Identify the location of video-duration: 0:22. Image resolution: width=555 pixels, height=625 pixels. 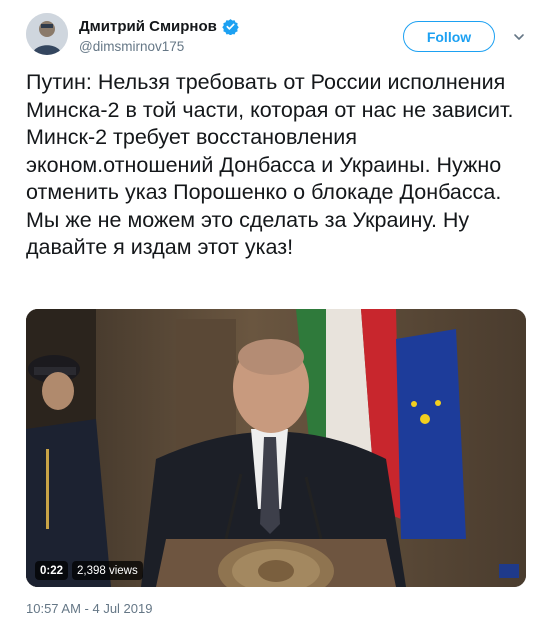
(52, 570).